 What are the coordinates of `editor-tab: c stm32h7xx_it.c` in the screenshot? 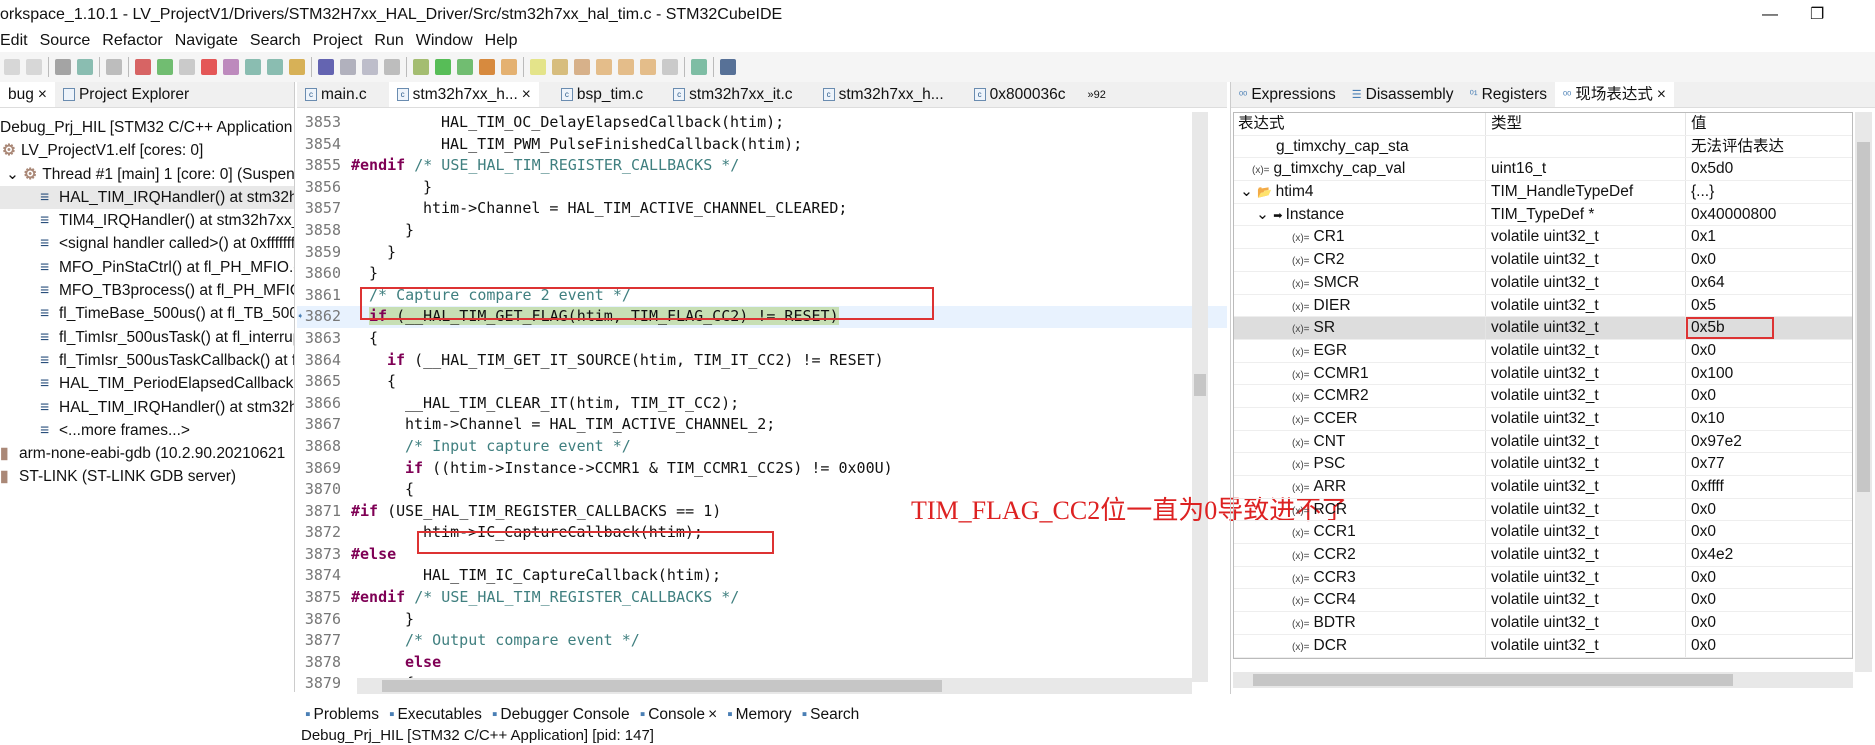 It's located at (732, 94).